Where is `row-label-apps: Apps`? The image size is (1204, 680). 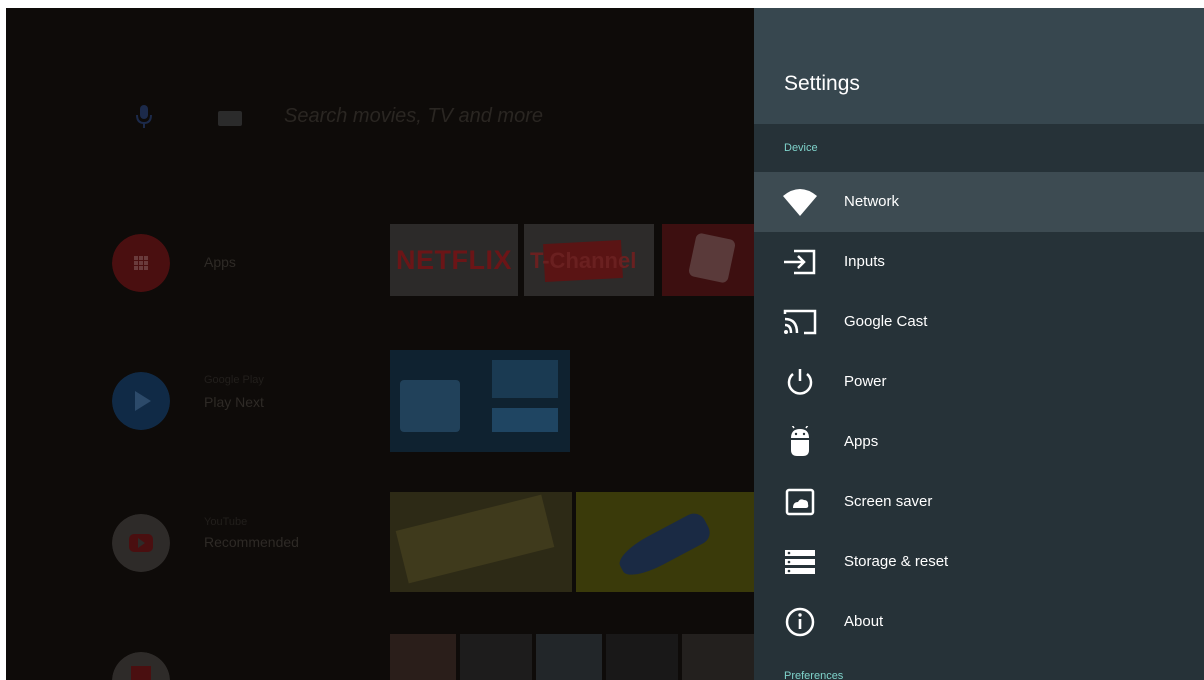 row-label-apps: Apps is located at coordinates (220, 262).